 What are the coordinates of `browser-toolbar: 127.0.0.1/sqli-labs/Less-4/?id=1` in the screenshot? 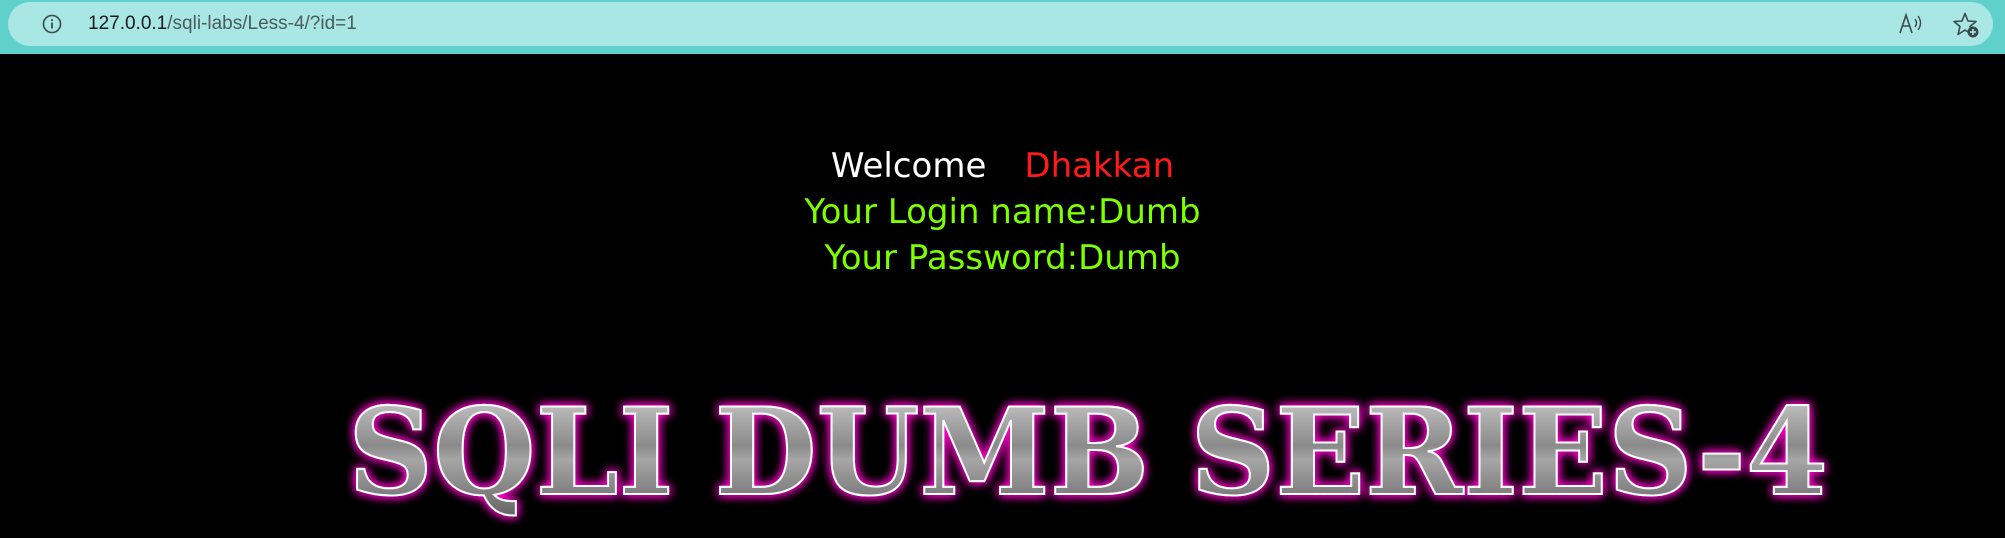 It's located at (1002, 27).